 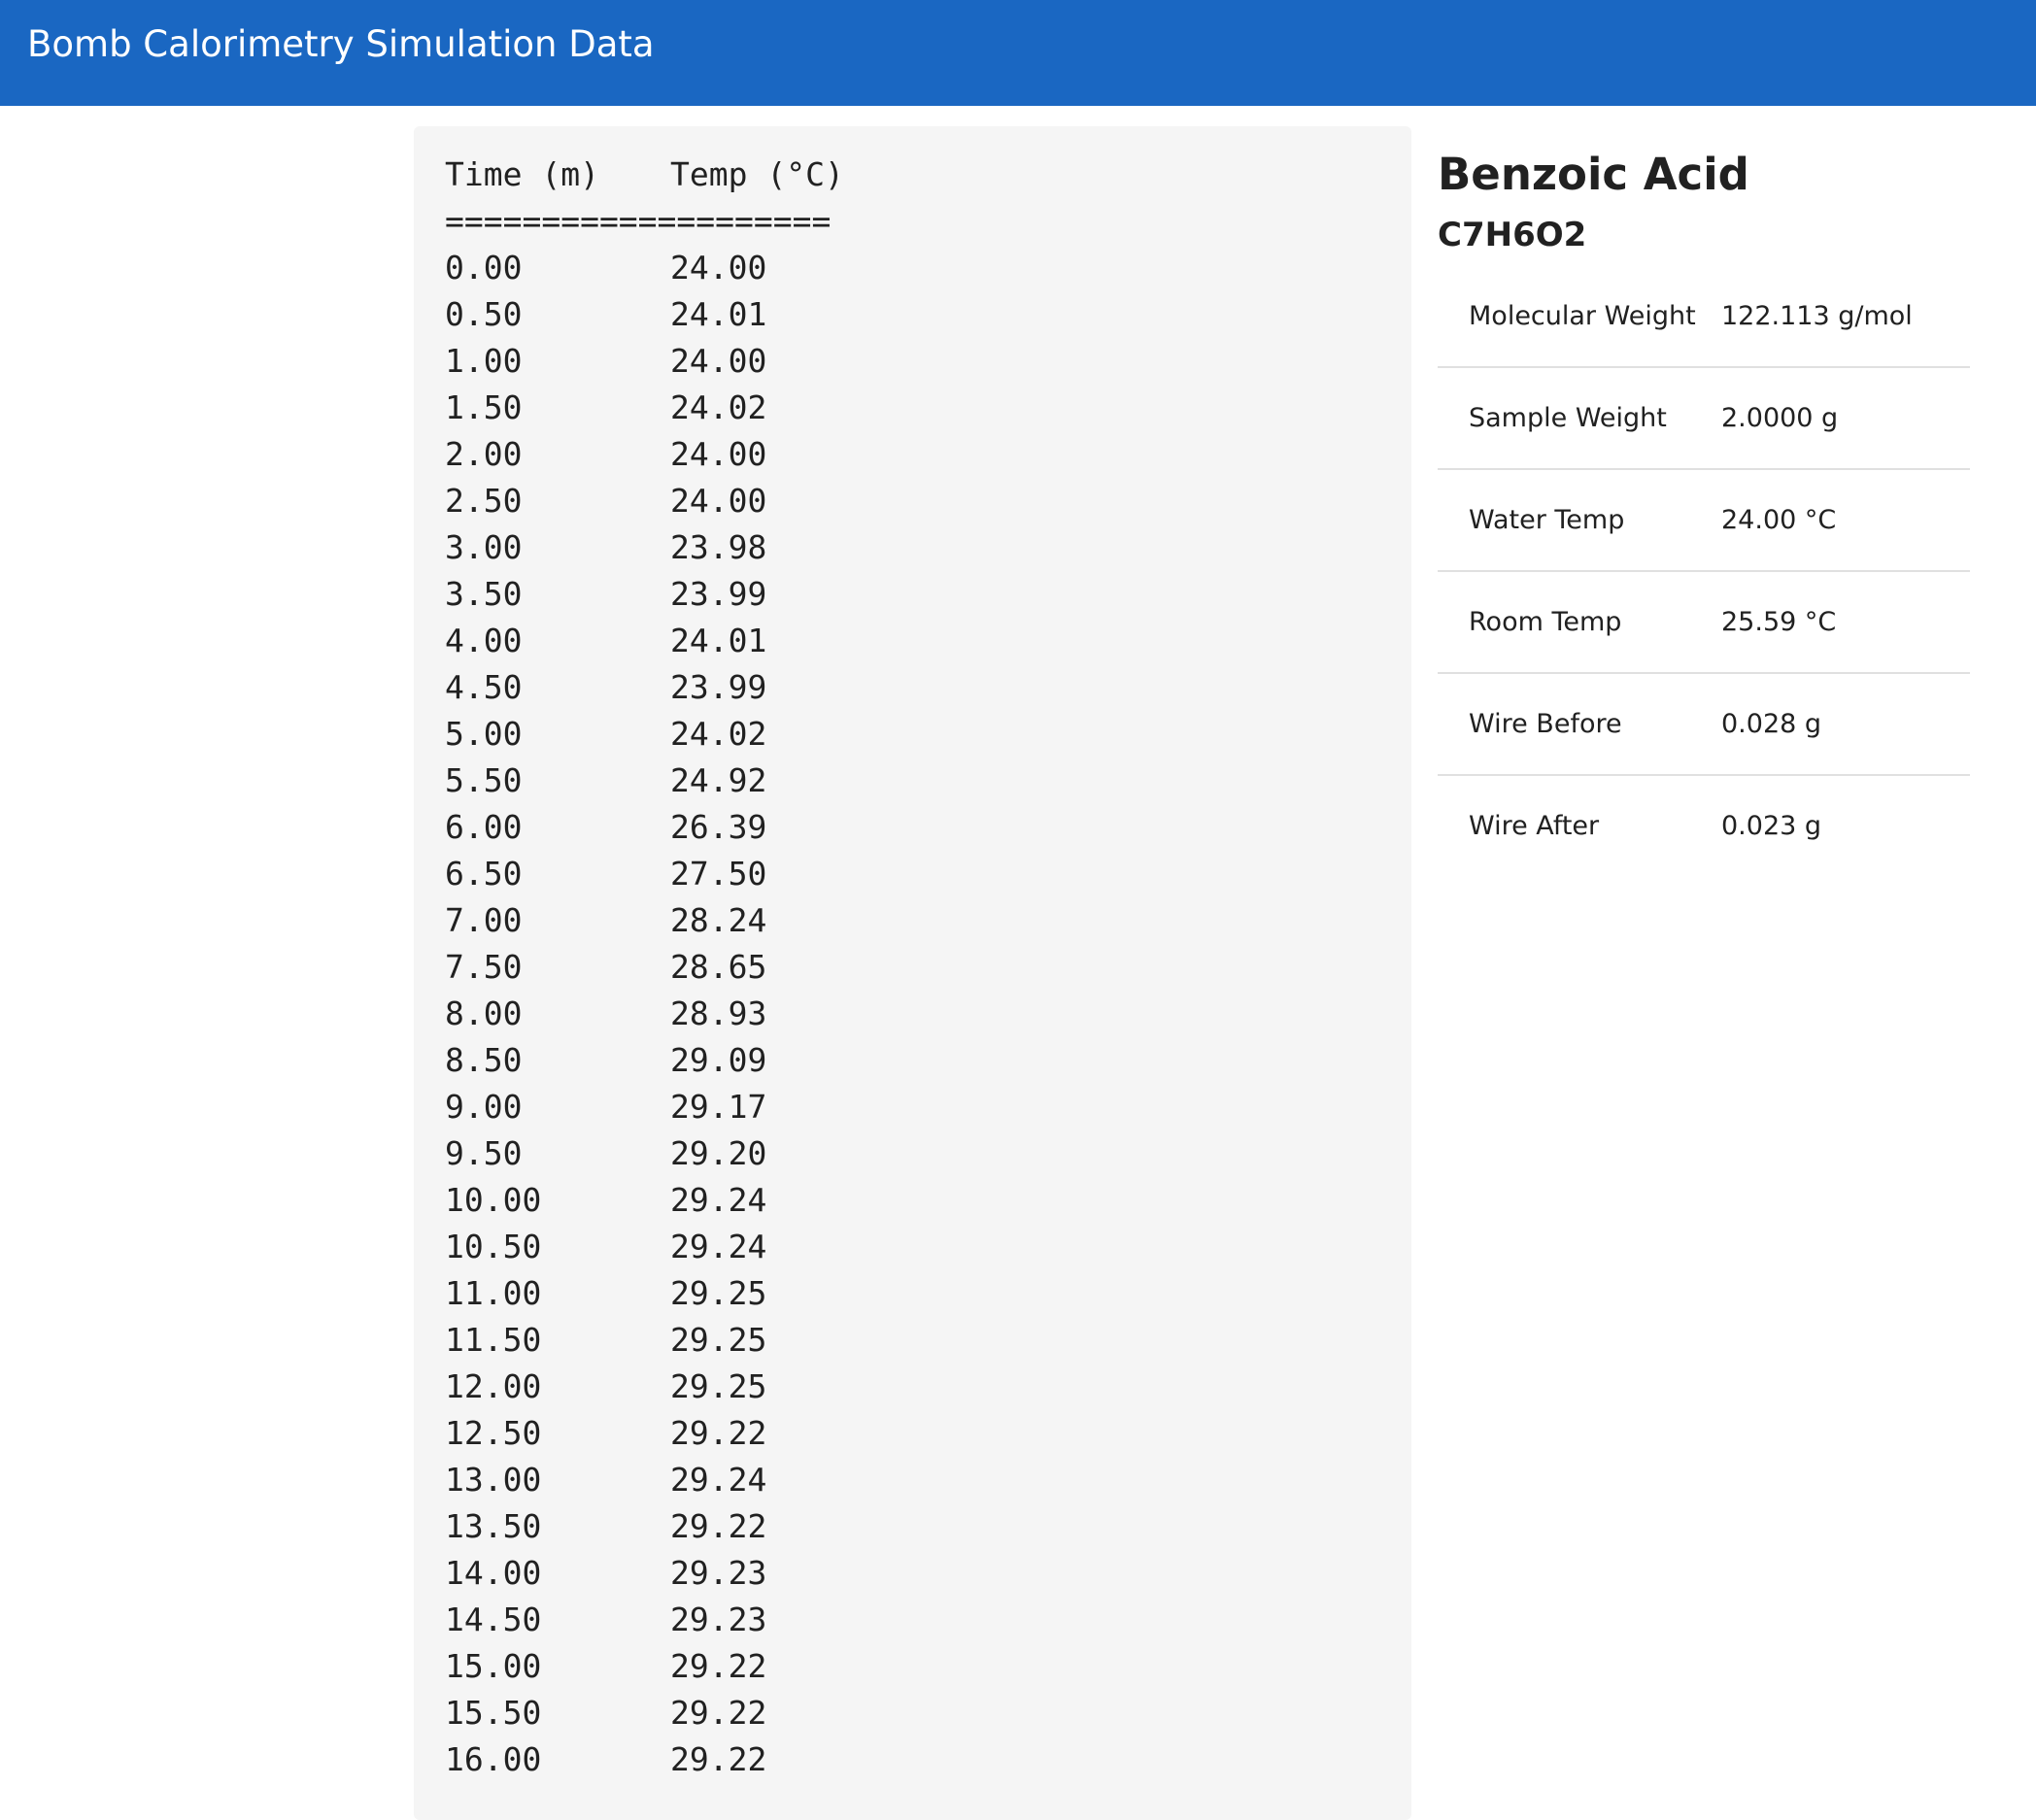 I want to click on temp-cell: 28.24, so click(x=719, y=920).